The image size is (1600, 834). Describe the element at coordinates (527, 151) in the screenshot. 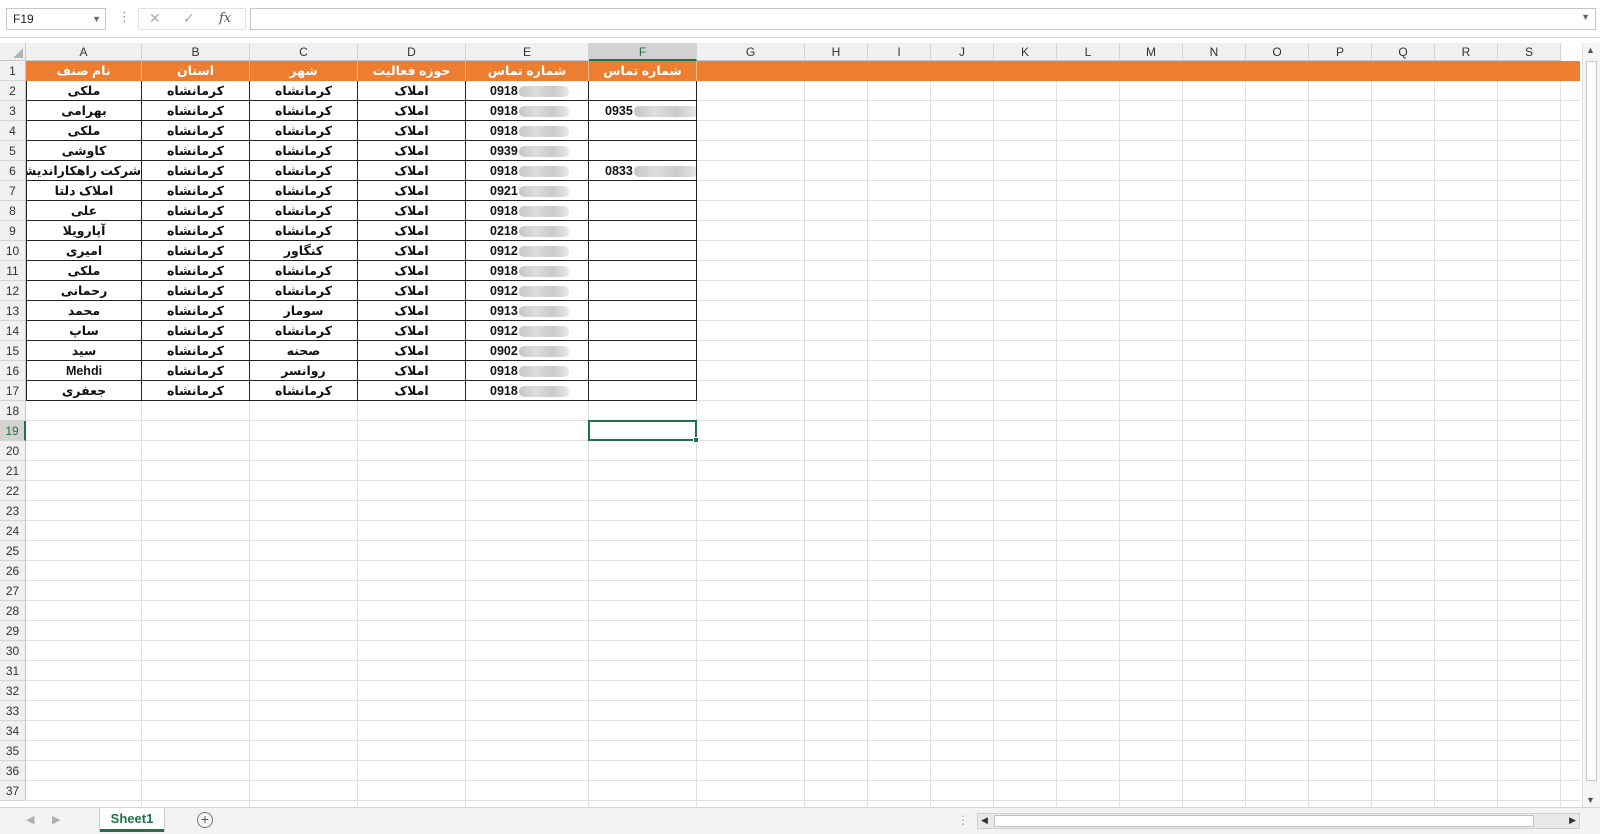

I see `table-cell: 0939` at that location.